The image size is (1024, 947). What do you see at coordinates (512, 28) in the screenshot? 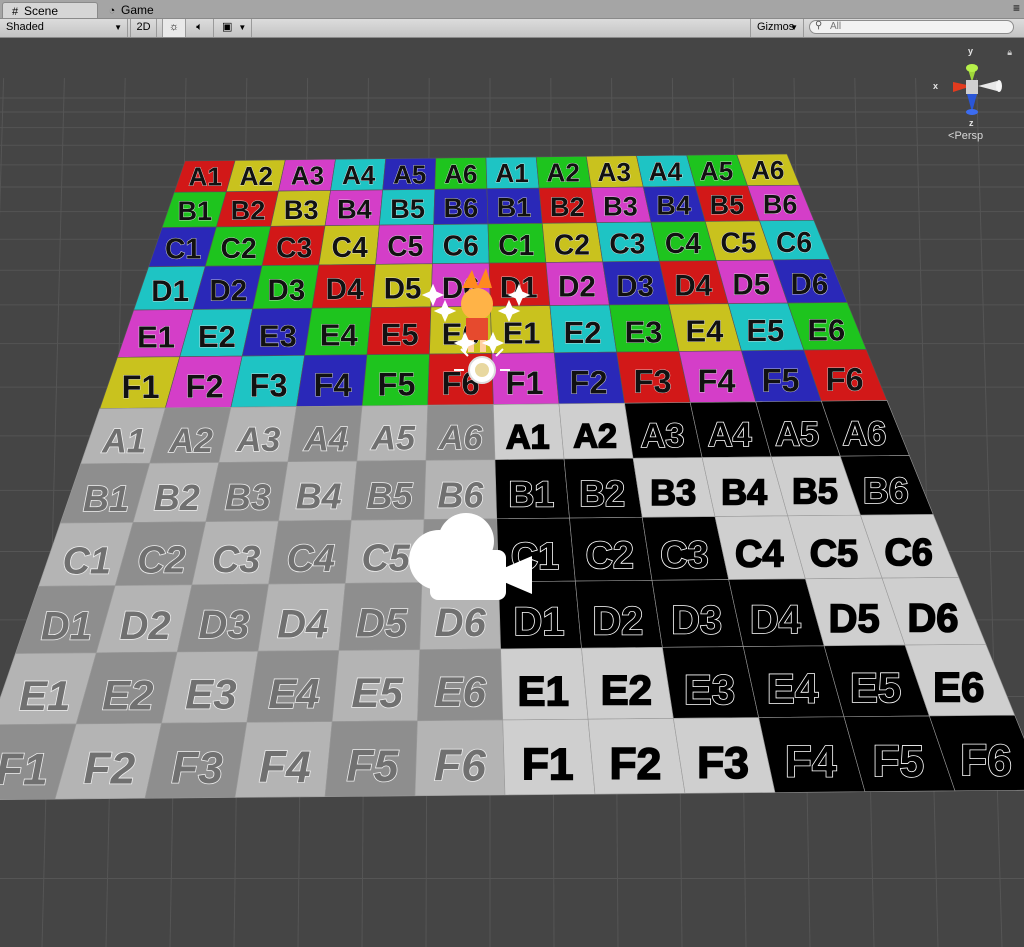
I see `scene-toolbar: Shaded ▼ 2D ☼ 🔈︎ ▣ ▼ Gizmos ▼ ⚲` at bounding box center [512, 28].